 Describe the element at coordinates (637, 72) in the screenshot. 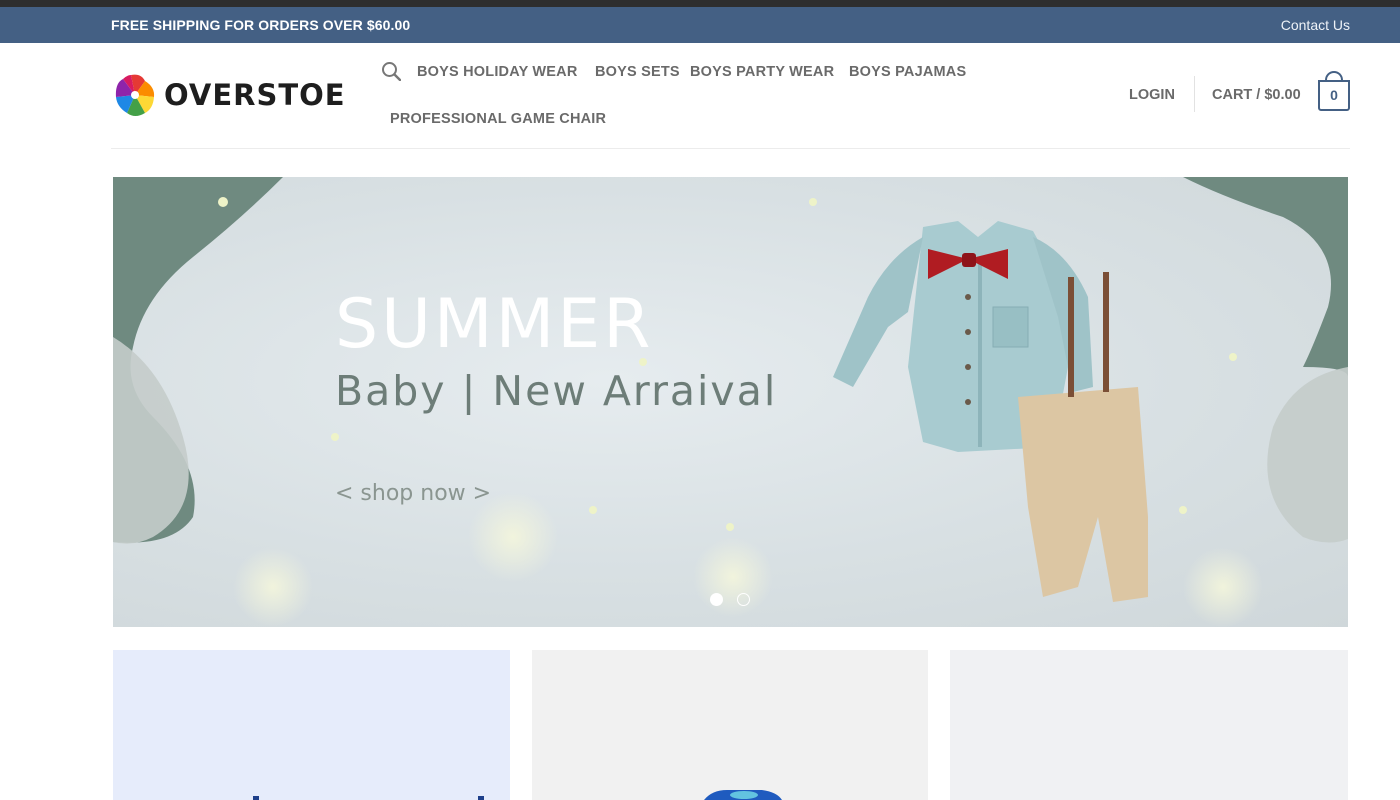

I see `nav-item-boys-sets: BOYS SETS` at that location.